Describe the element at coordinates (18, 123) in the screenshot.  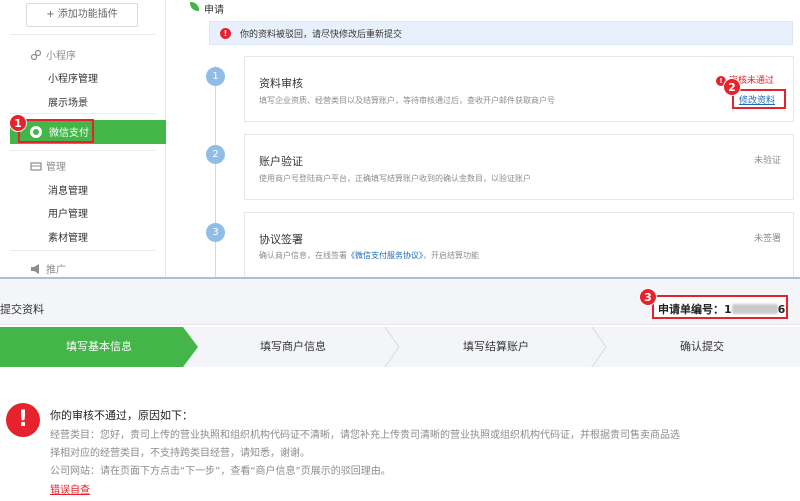
I see `annotation-badge: 1` at that location.